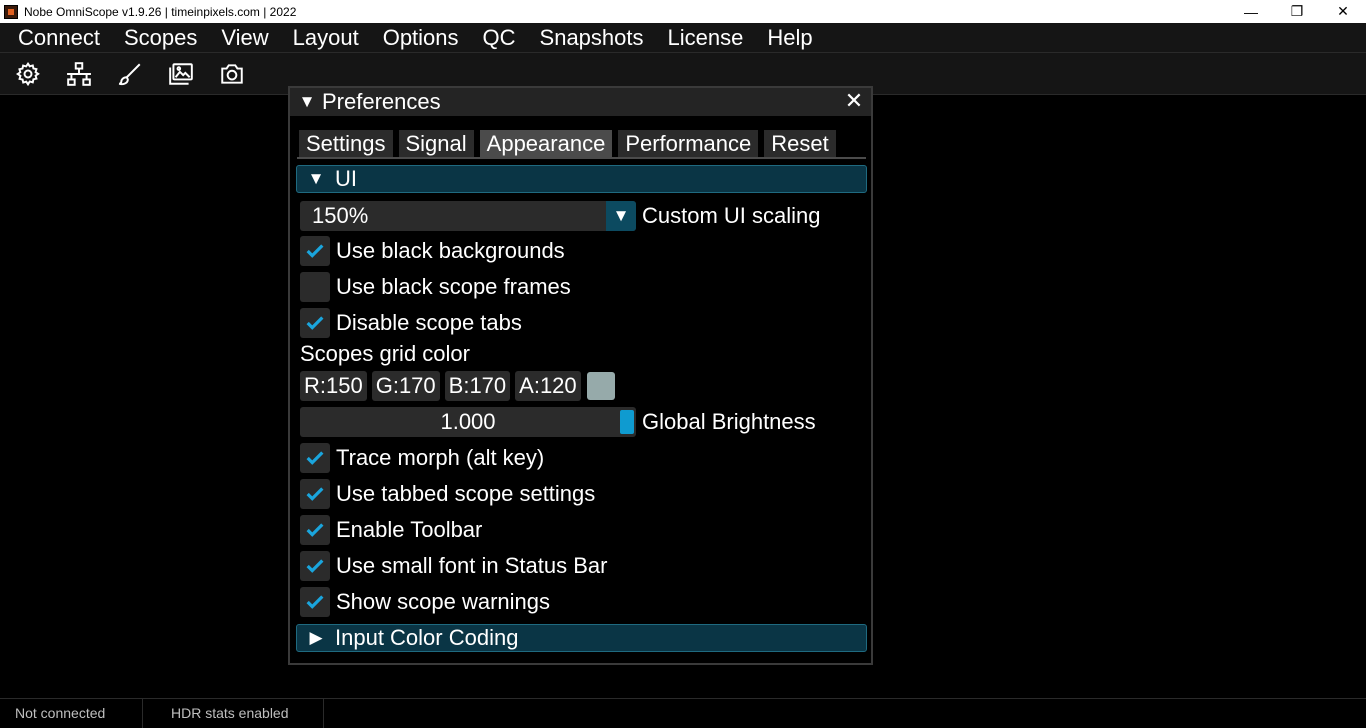  I want to click on menu-options: Options, so click(421, 37).